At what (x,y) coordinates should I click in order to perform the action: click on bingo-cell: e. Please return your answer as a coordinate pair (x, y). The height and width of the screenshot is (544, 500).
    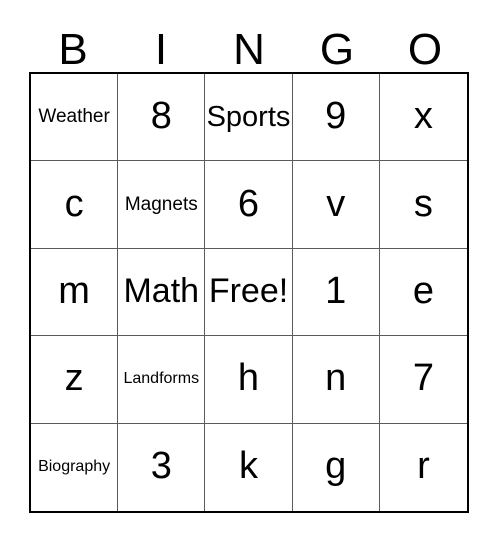
    Looking at the image, I should click on (423, 292).